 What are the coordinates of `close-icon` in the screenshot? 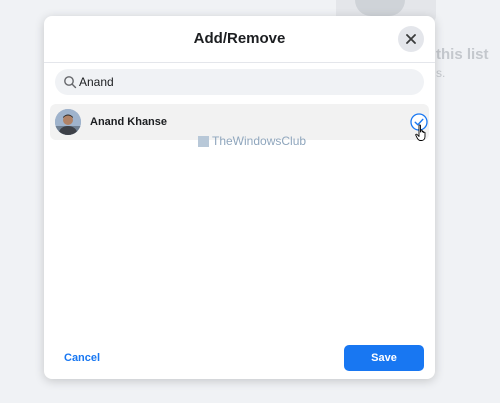 It's located at (411, 39).